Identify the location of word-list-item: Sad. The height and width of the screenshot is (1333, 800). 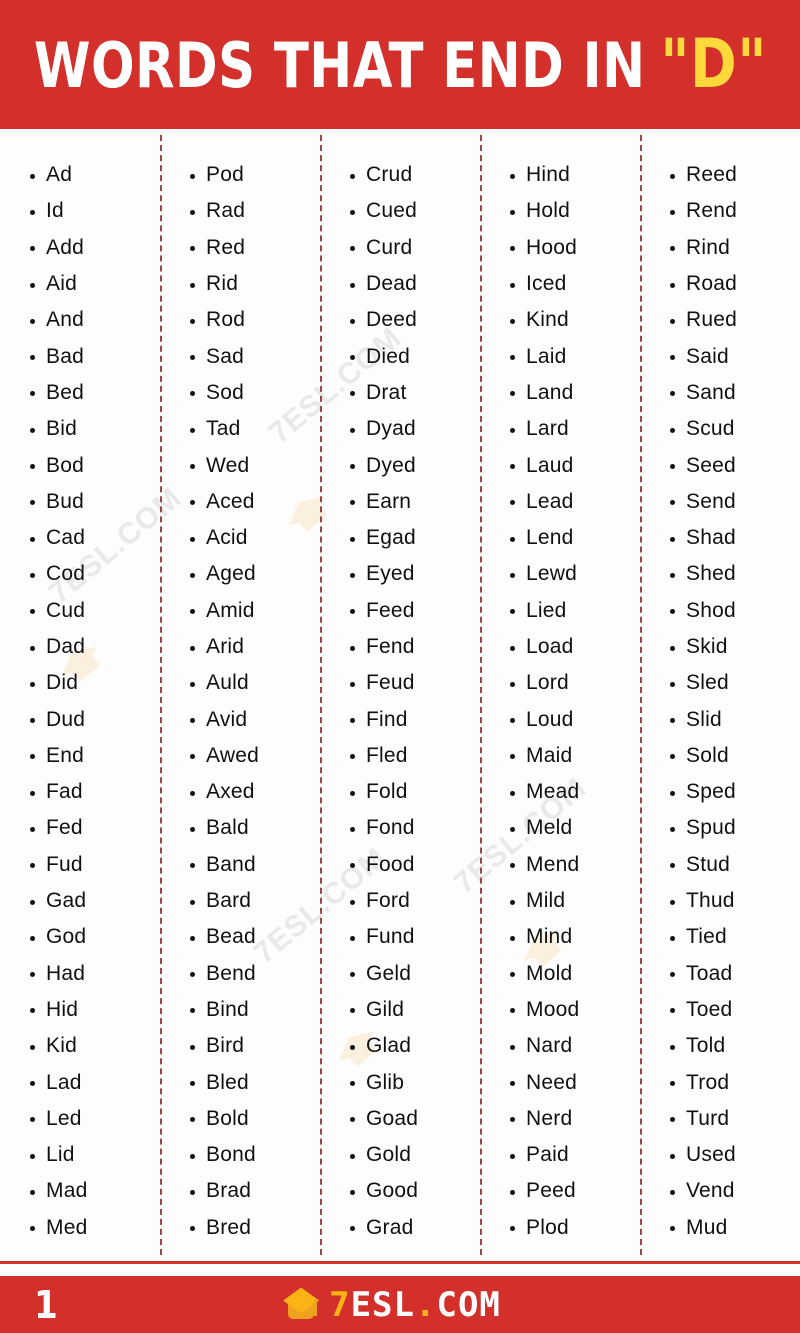
(255, 356).